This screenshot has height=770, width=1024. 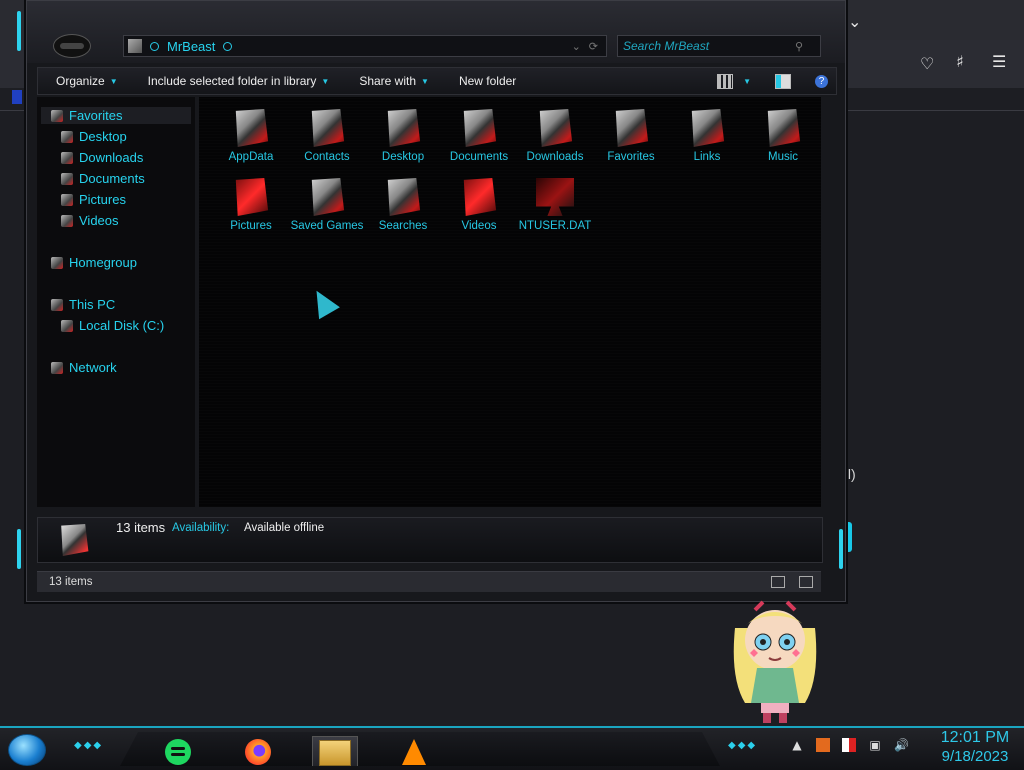 I want to click on folder-item-documents: Documents, so click(x=479, y=137).